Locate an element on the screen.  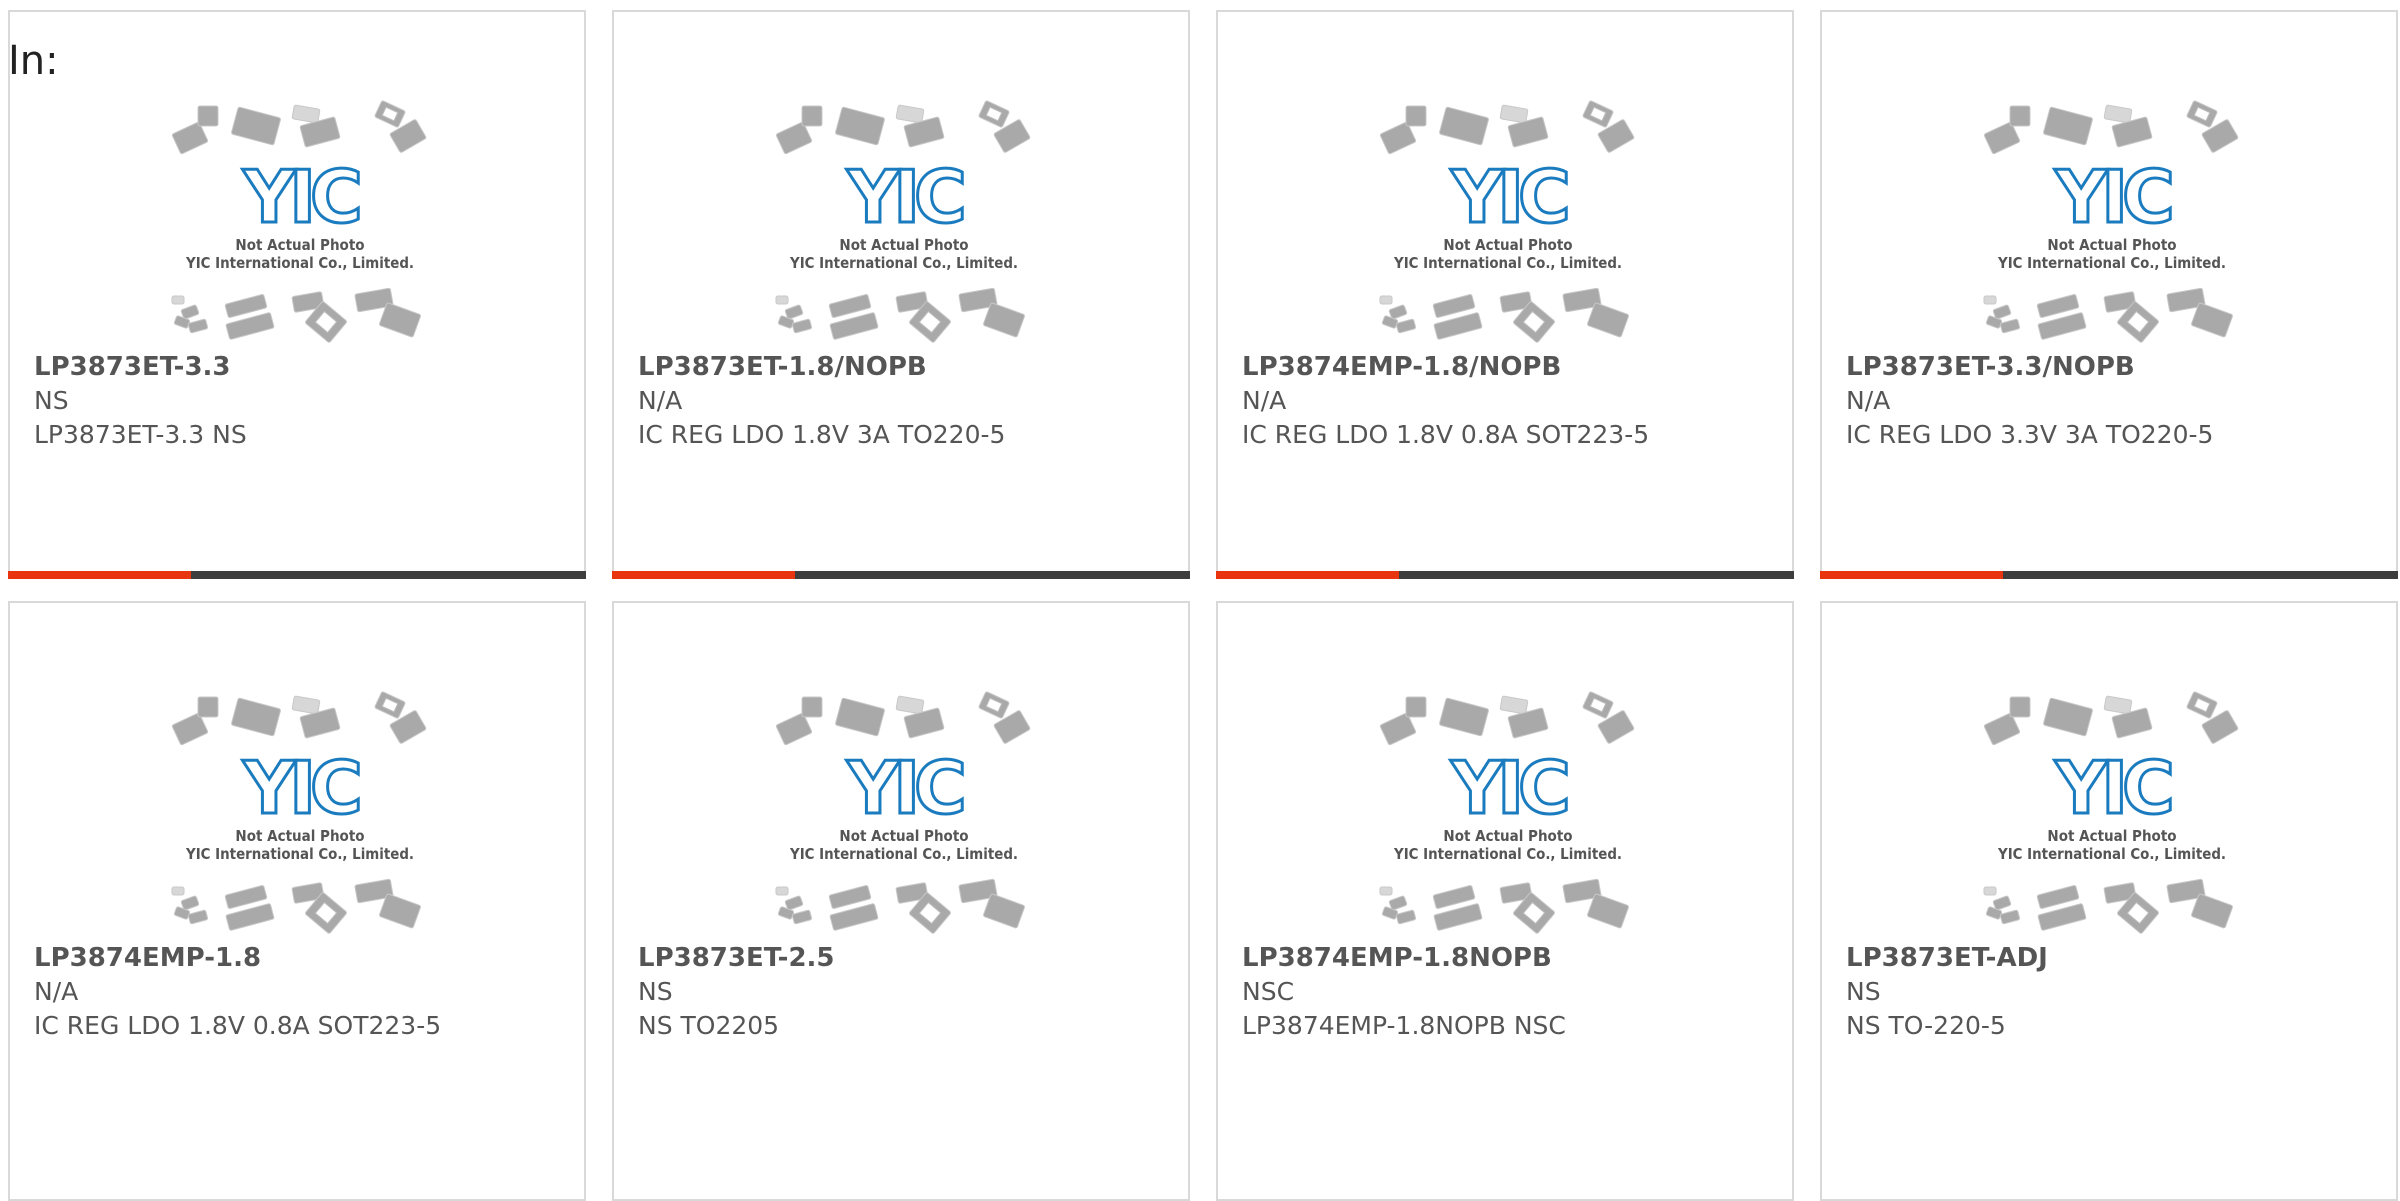
part-number: LP3873ET-2.5 is located at coordinates (903, 958).